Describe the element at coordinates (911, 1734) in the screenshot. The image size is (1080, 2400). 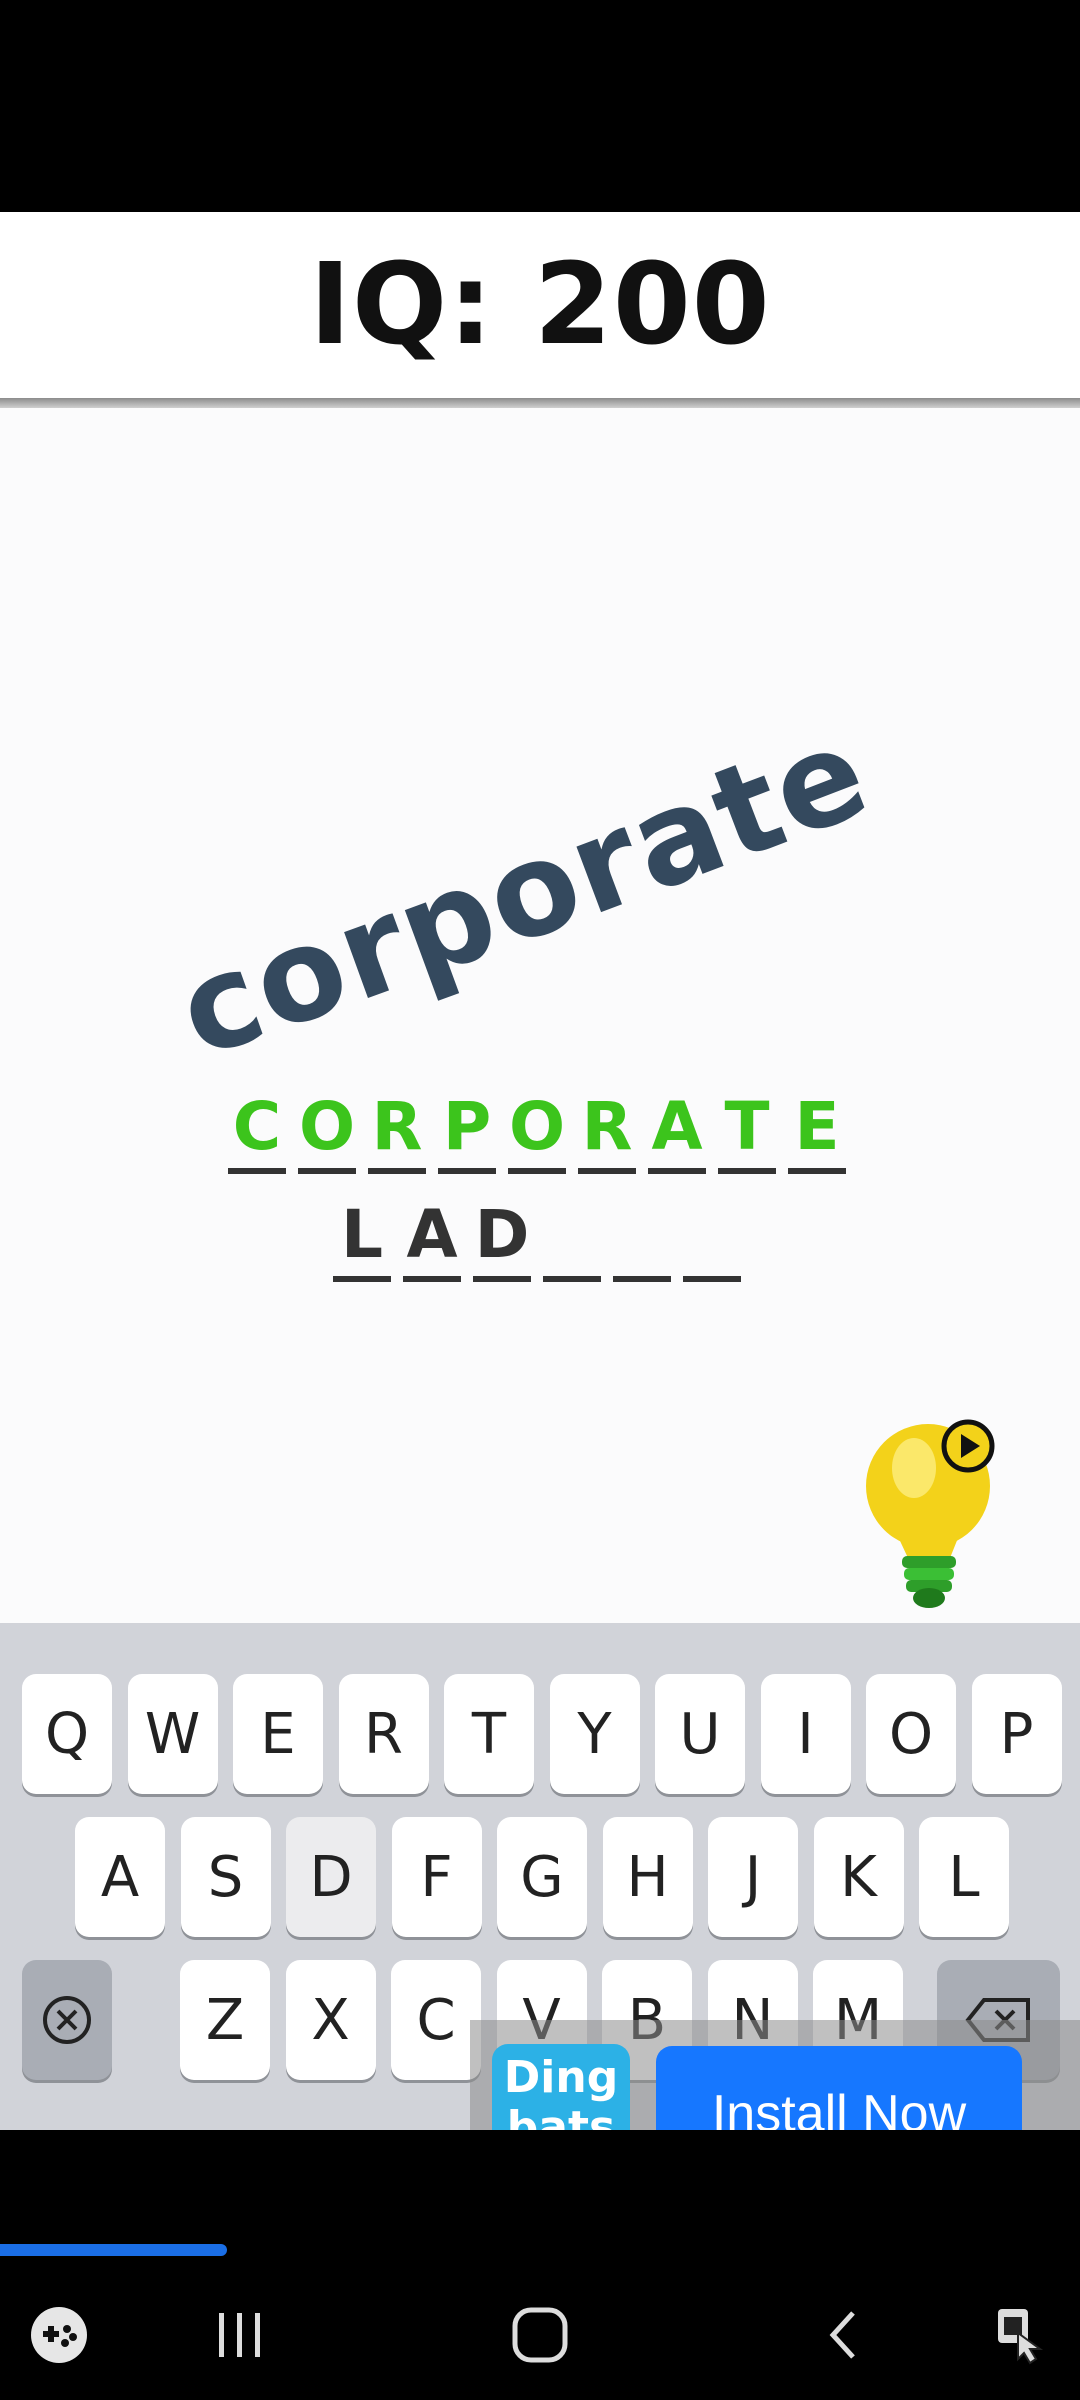
I see `key-o: O` at that location.